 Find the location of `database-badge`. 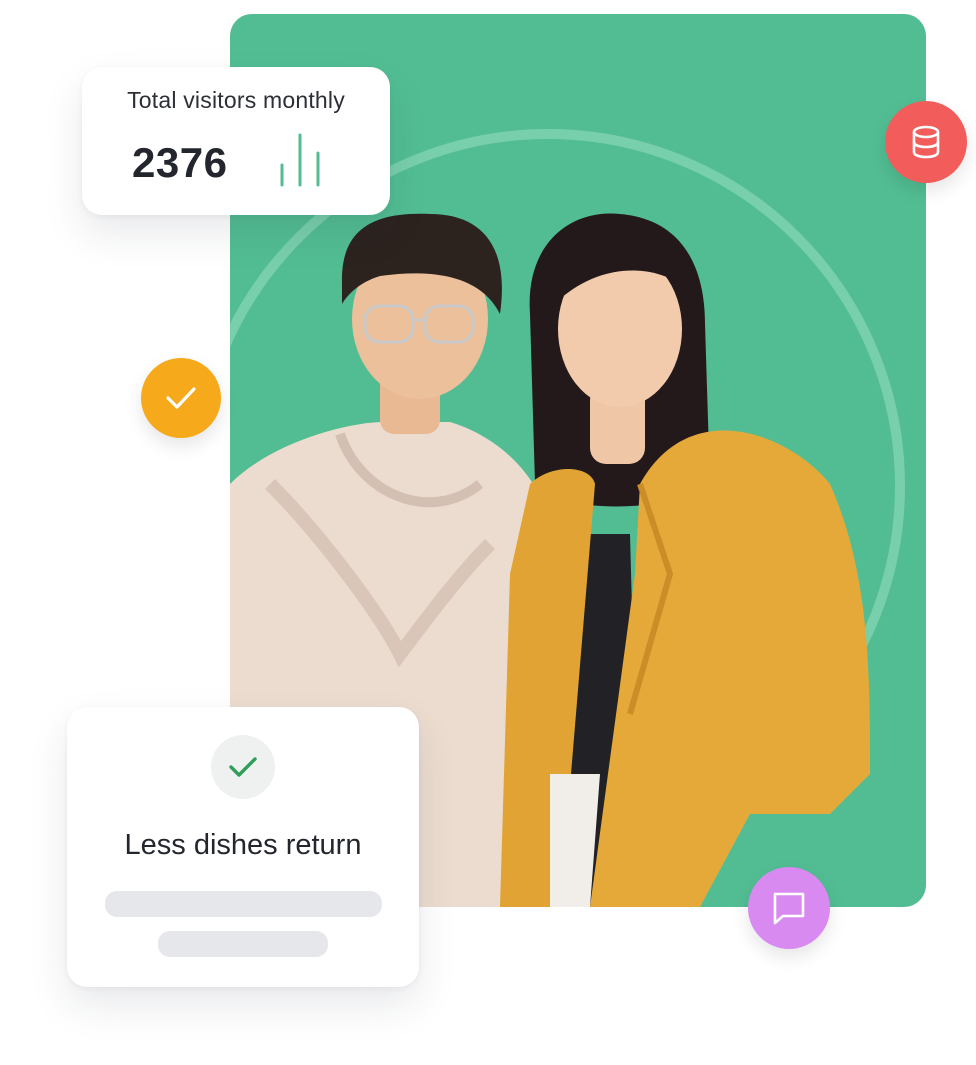

database-badge is located at coordinates (926, 142).